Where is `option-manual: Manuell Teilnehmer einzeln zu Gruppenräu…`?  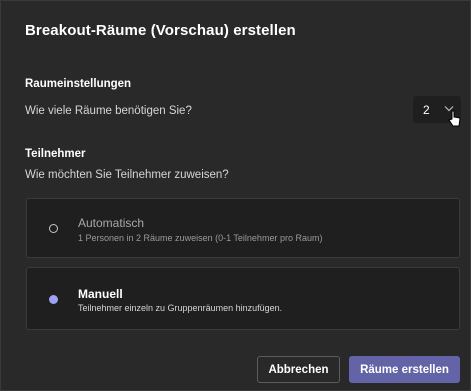 option-manual: Manuell Teilnehmer einzeln zu Gruppenräu… is located at coordinates (243, 298).